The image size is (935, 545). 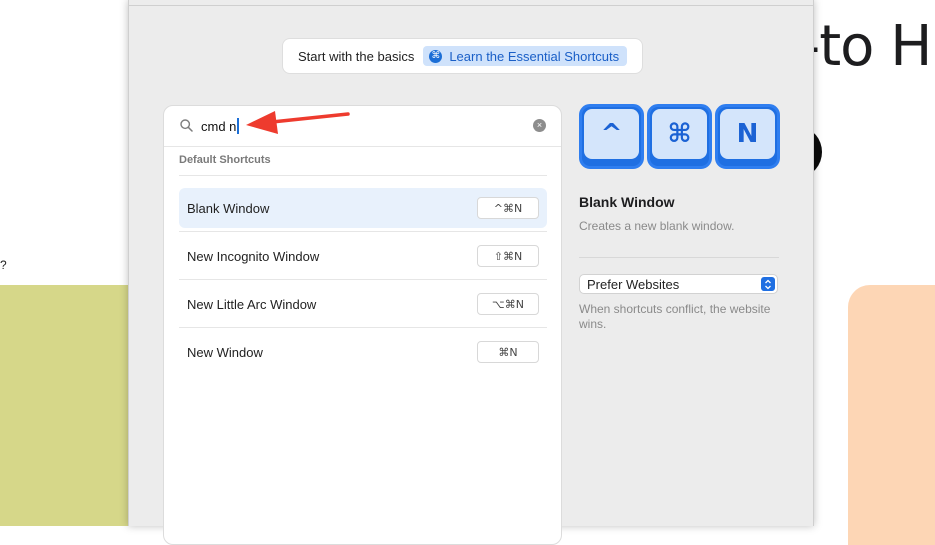 What do you see at coordinates (186, 125) in the screenshot?
I see `search-icon` at bounding box center [186, 125].